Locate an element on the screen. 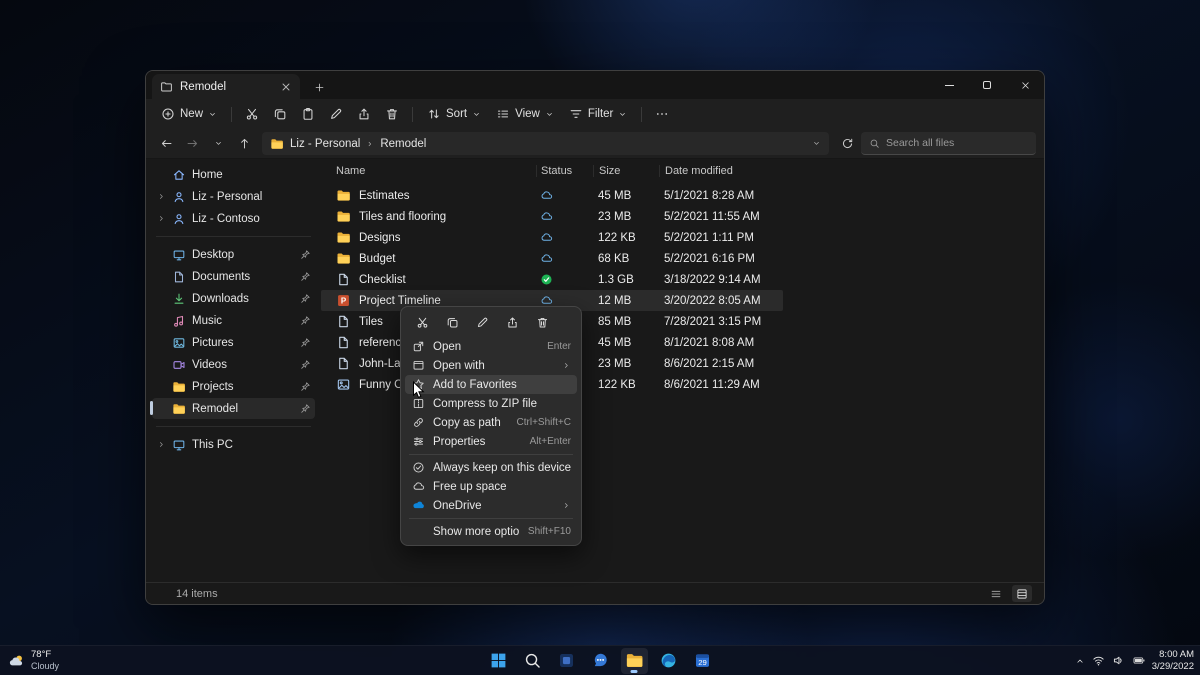 This screenshot has width=1200, height=675. menu-item-onedrive: OneDrive is located at coordinates (491, 505).